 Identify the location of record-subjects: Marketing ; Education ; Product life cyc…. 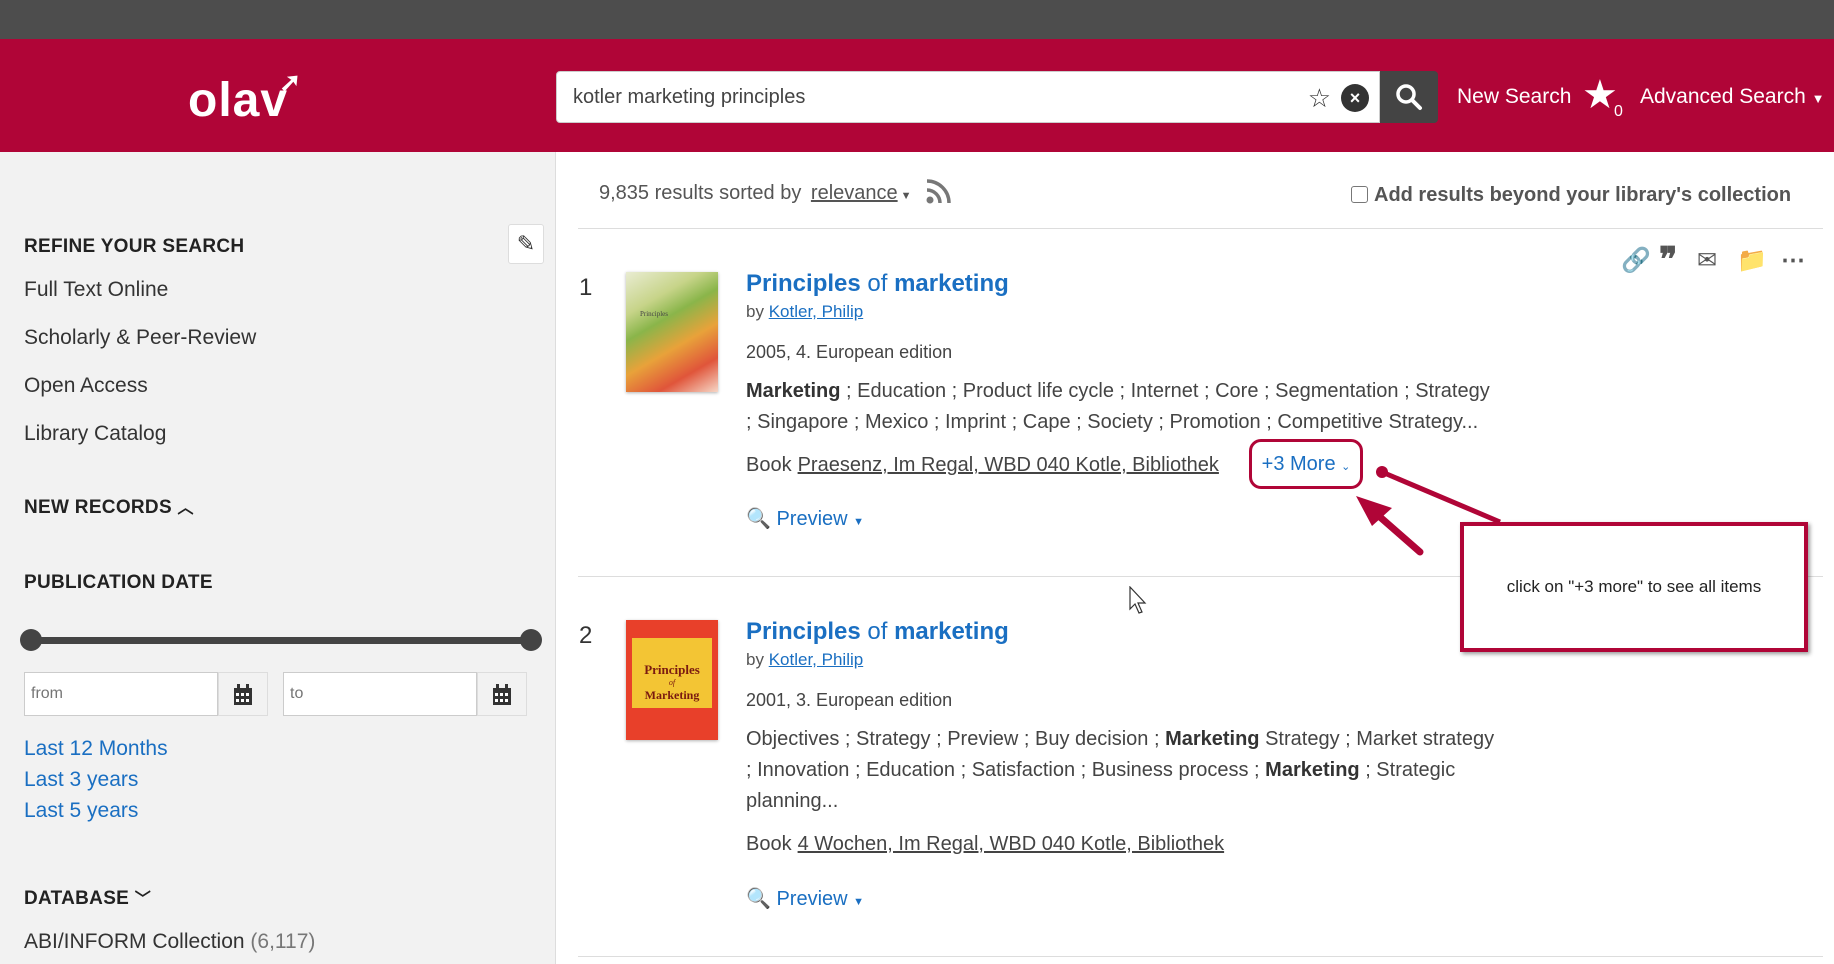
(1118, 406).